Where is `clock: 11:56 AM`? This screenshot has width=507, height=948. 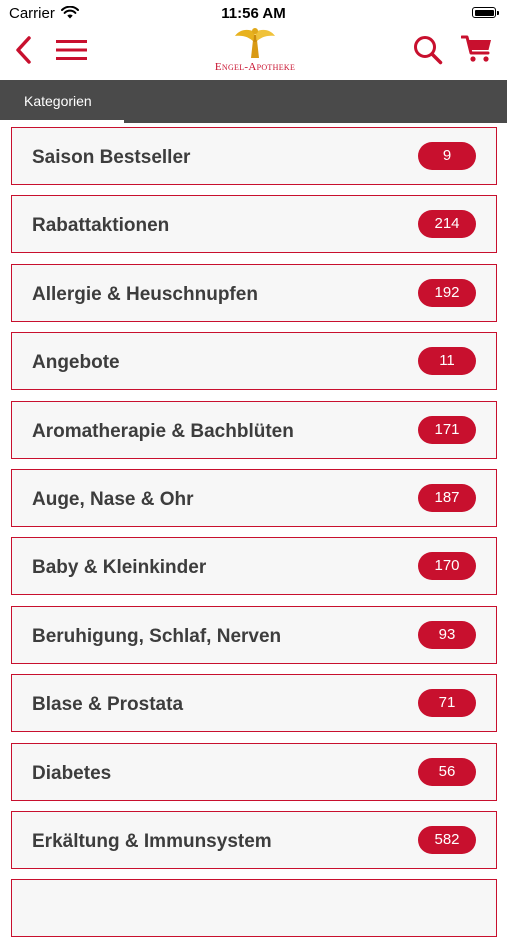
clock: 11:56 AM is located at coordinates (253, 13).